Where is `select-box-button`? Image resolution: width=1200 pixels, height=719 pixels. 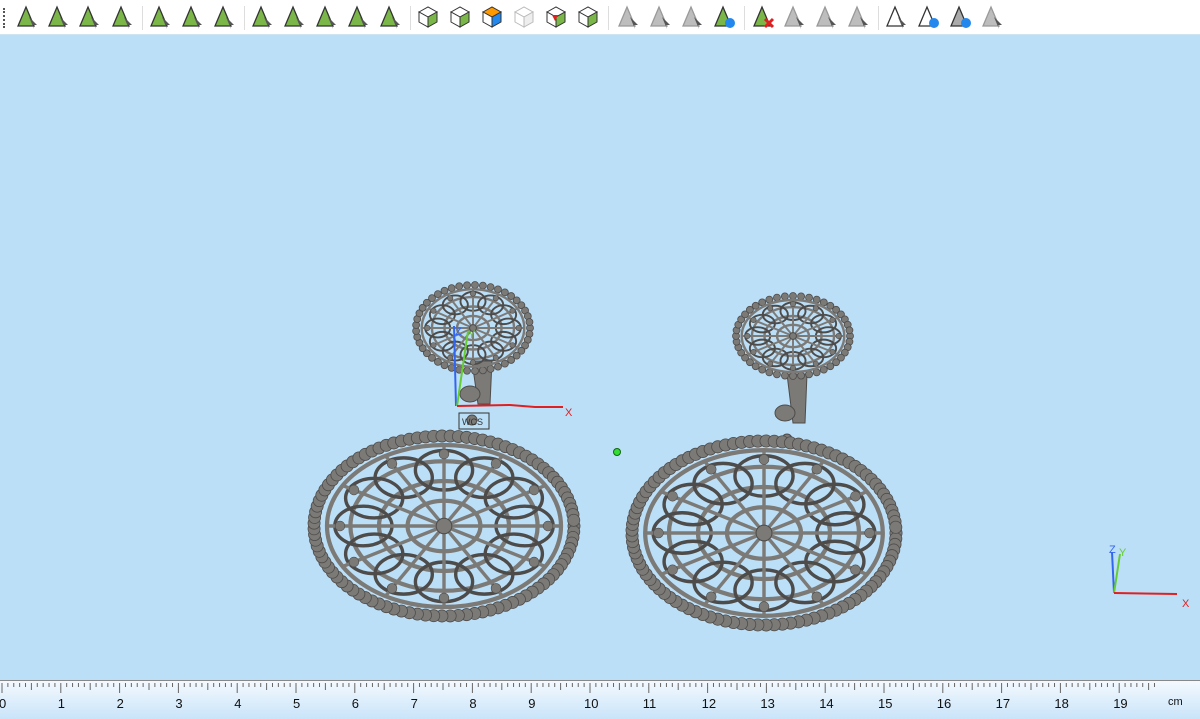 select-box-button is located at coordinates (428, 17).